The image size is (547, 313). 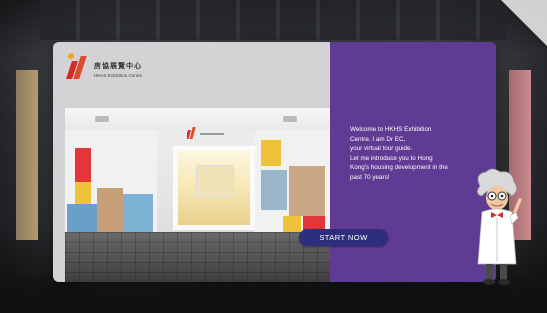 I want to click on hall-floor, so click(x=273, y=295).